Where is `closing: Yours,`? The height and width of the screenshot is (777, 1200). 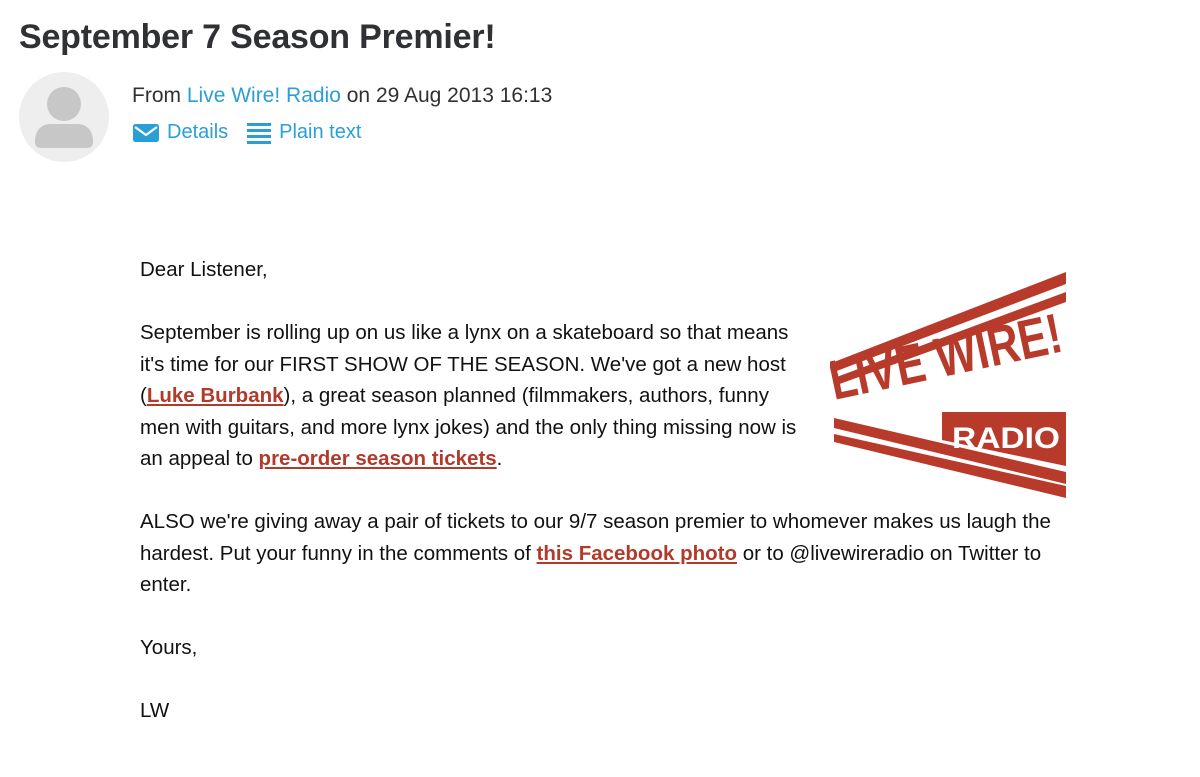
closing: Yours, is located at coordinates (169, 647).